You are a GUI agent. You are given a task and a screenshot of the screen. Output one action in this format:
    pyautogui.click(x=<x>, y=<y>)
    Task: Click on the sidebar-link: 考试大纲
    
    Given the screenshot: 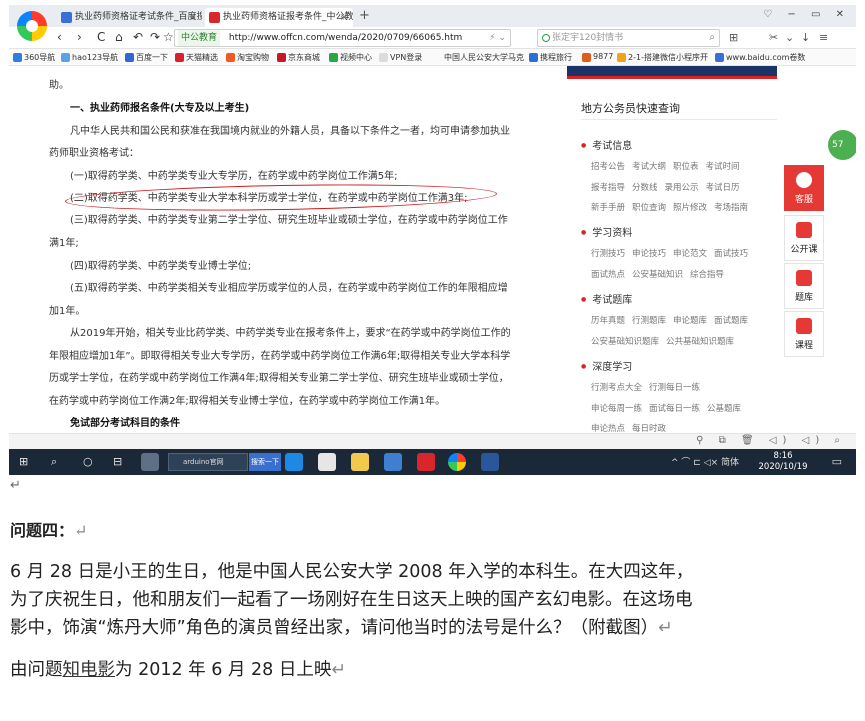 What is the action you would take?
    pyautogui.click(x=649, y=167)
    